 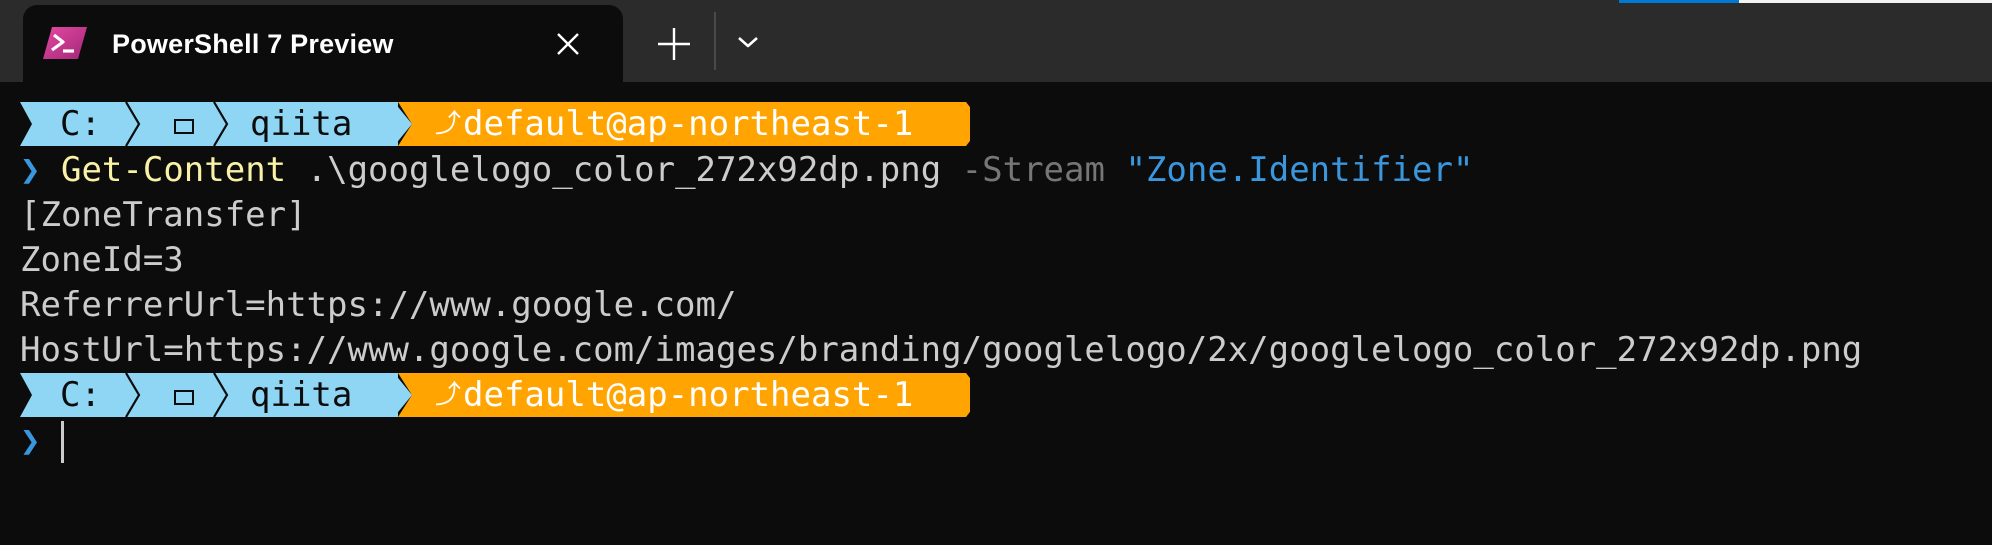 I want to click on new-tab-button, so click(x=674, y=44).